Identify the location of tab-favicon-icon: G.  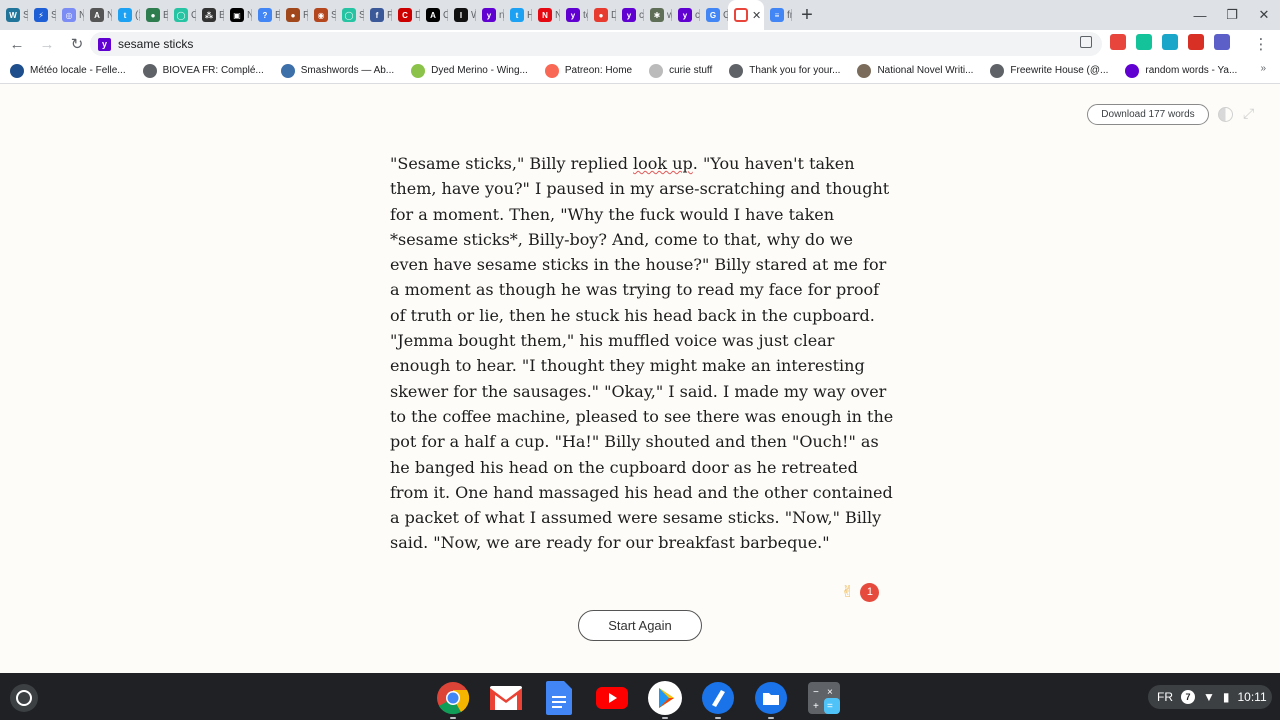
(713, 15).